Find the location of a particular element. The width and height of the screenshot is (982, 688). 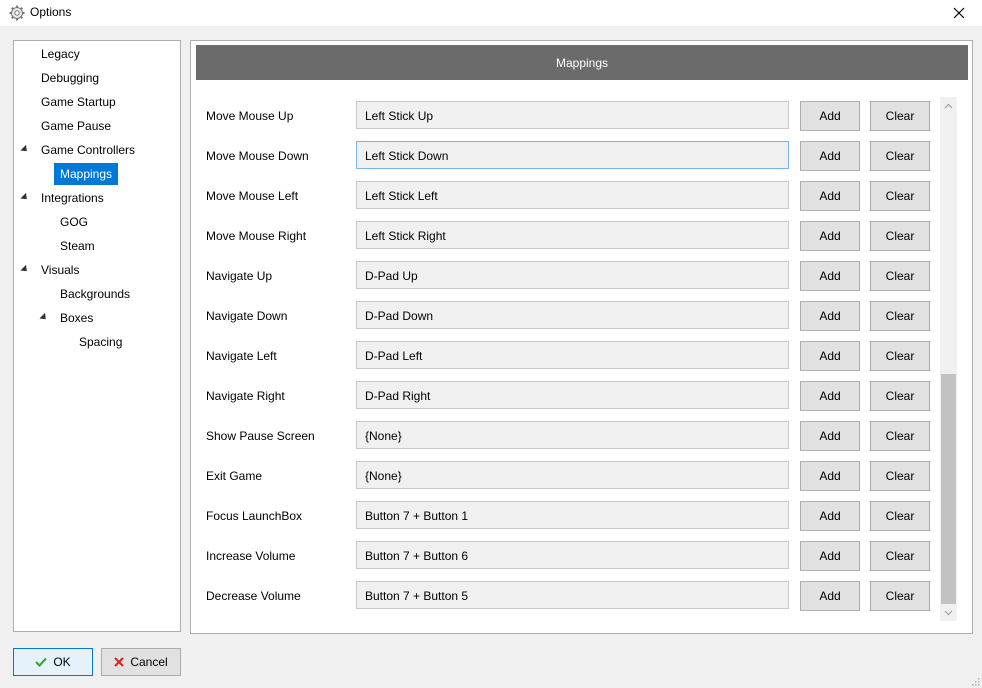

sidebar-item-label: GOG is located at coordinates (74, 222).